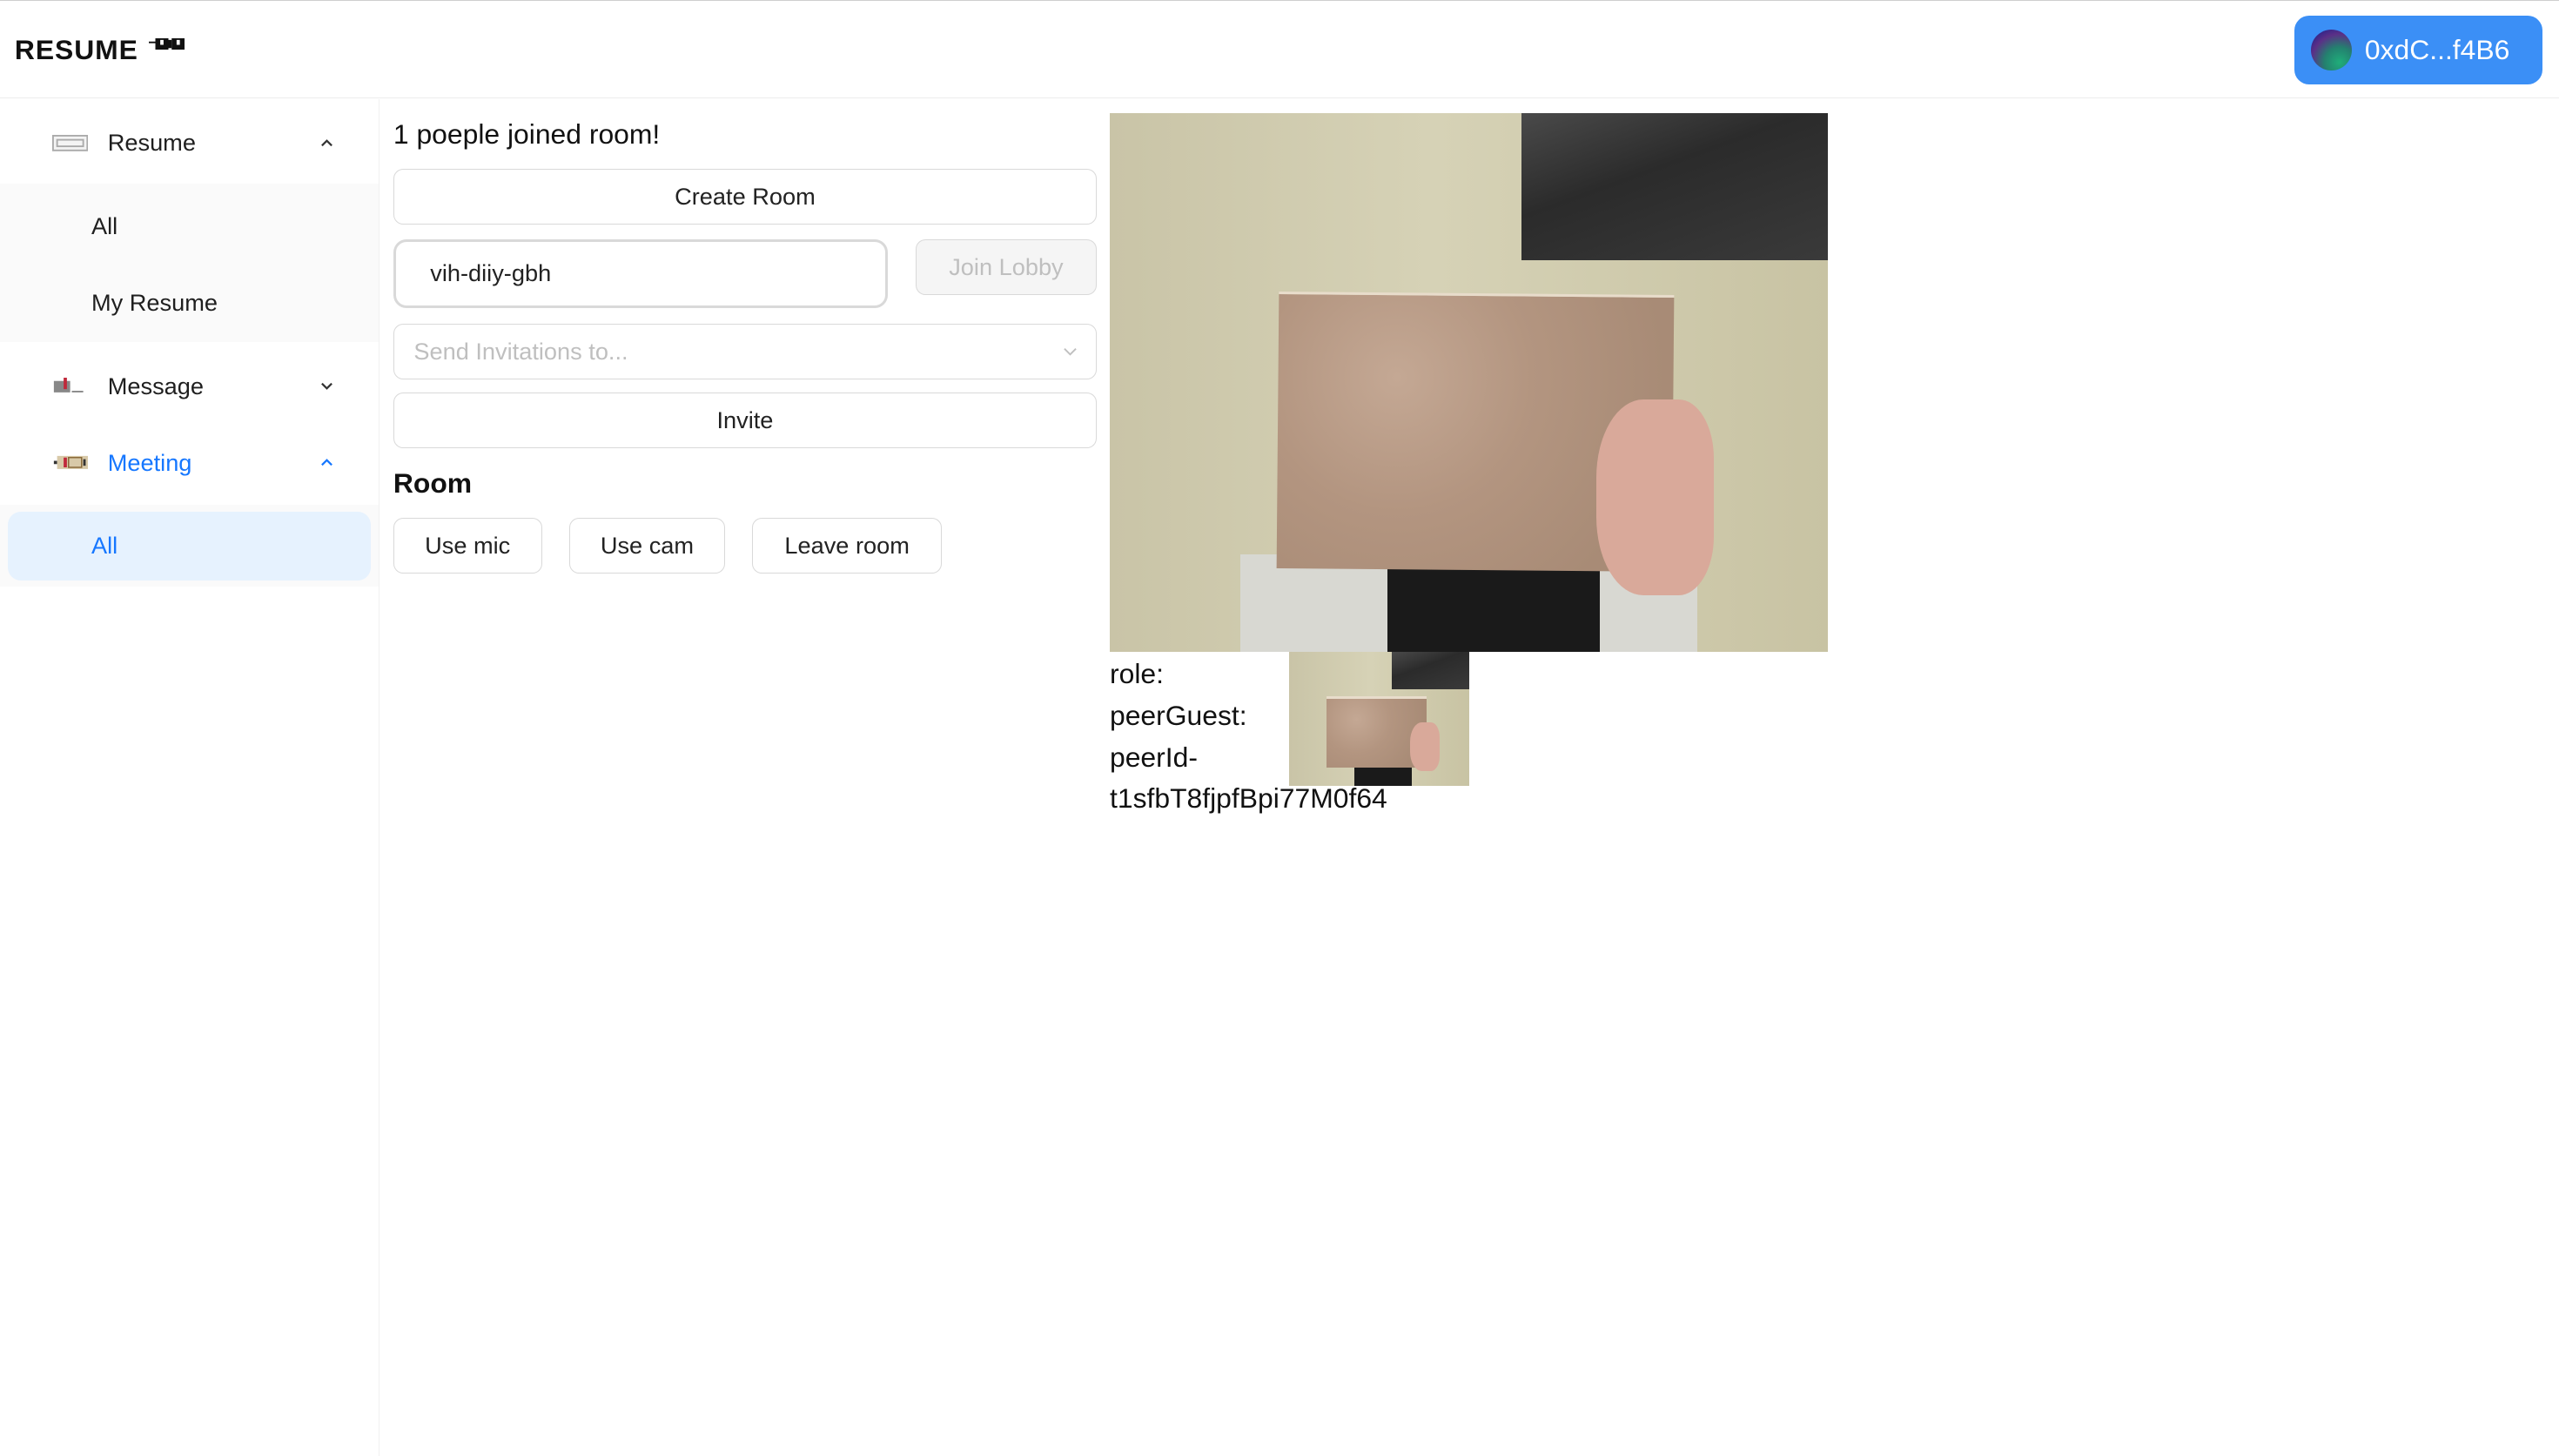  Describe the element at coordinates (189, 225) in the screenshot. I see `sidebar-item-resume-all: All` at that location.